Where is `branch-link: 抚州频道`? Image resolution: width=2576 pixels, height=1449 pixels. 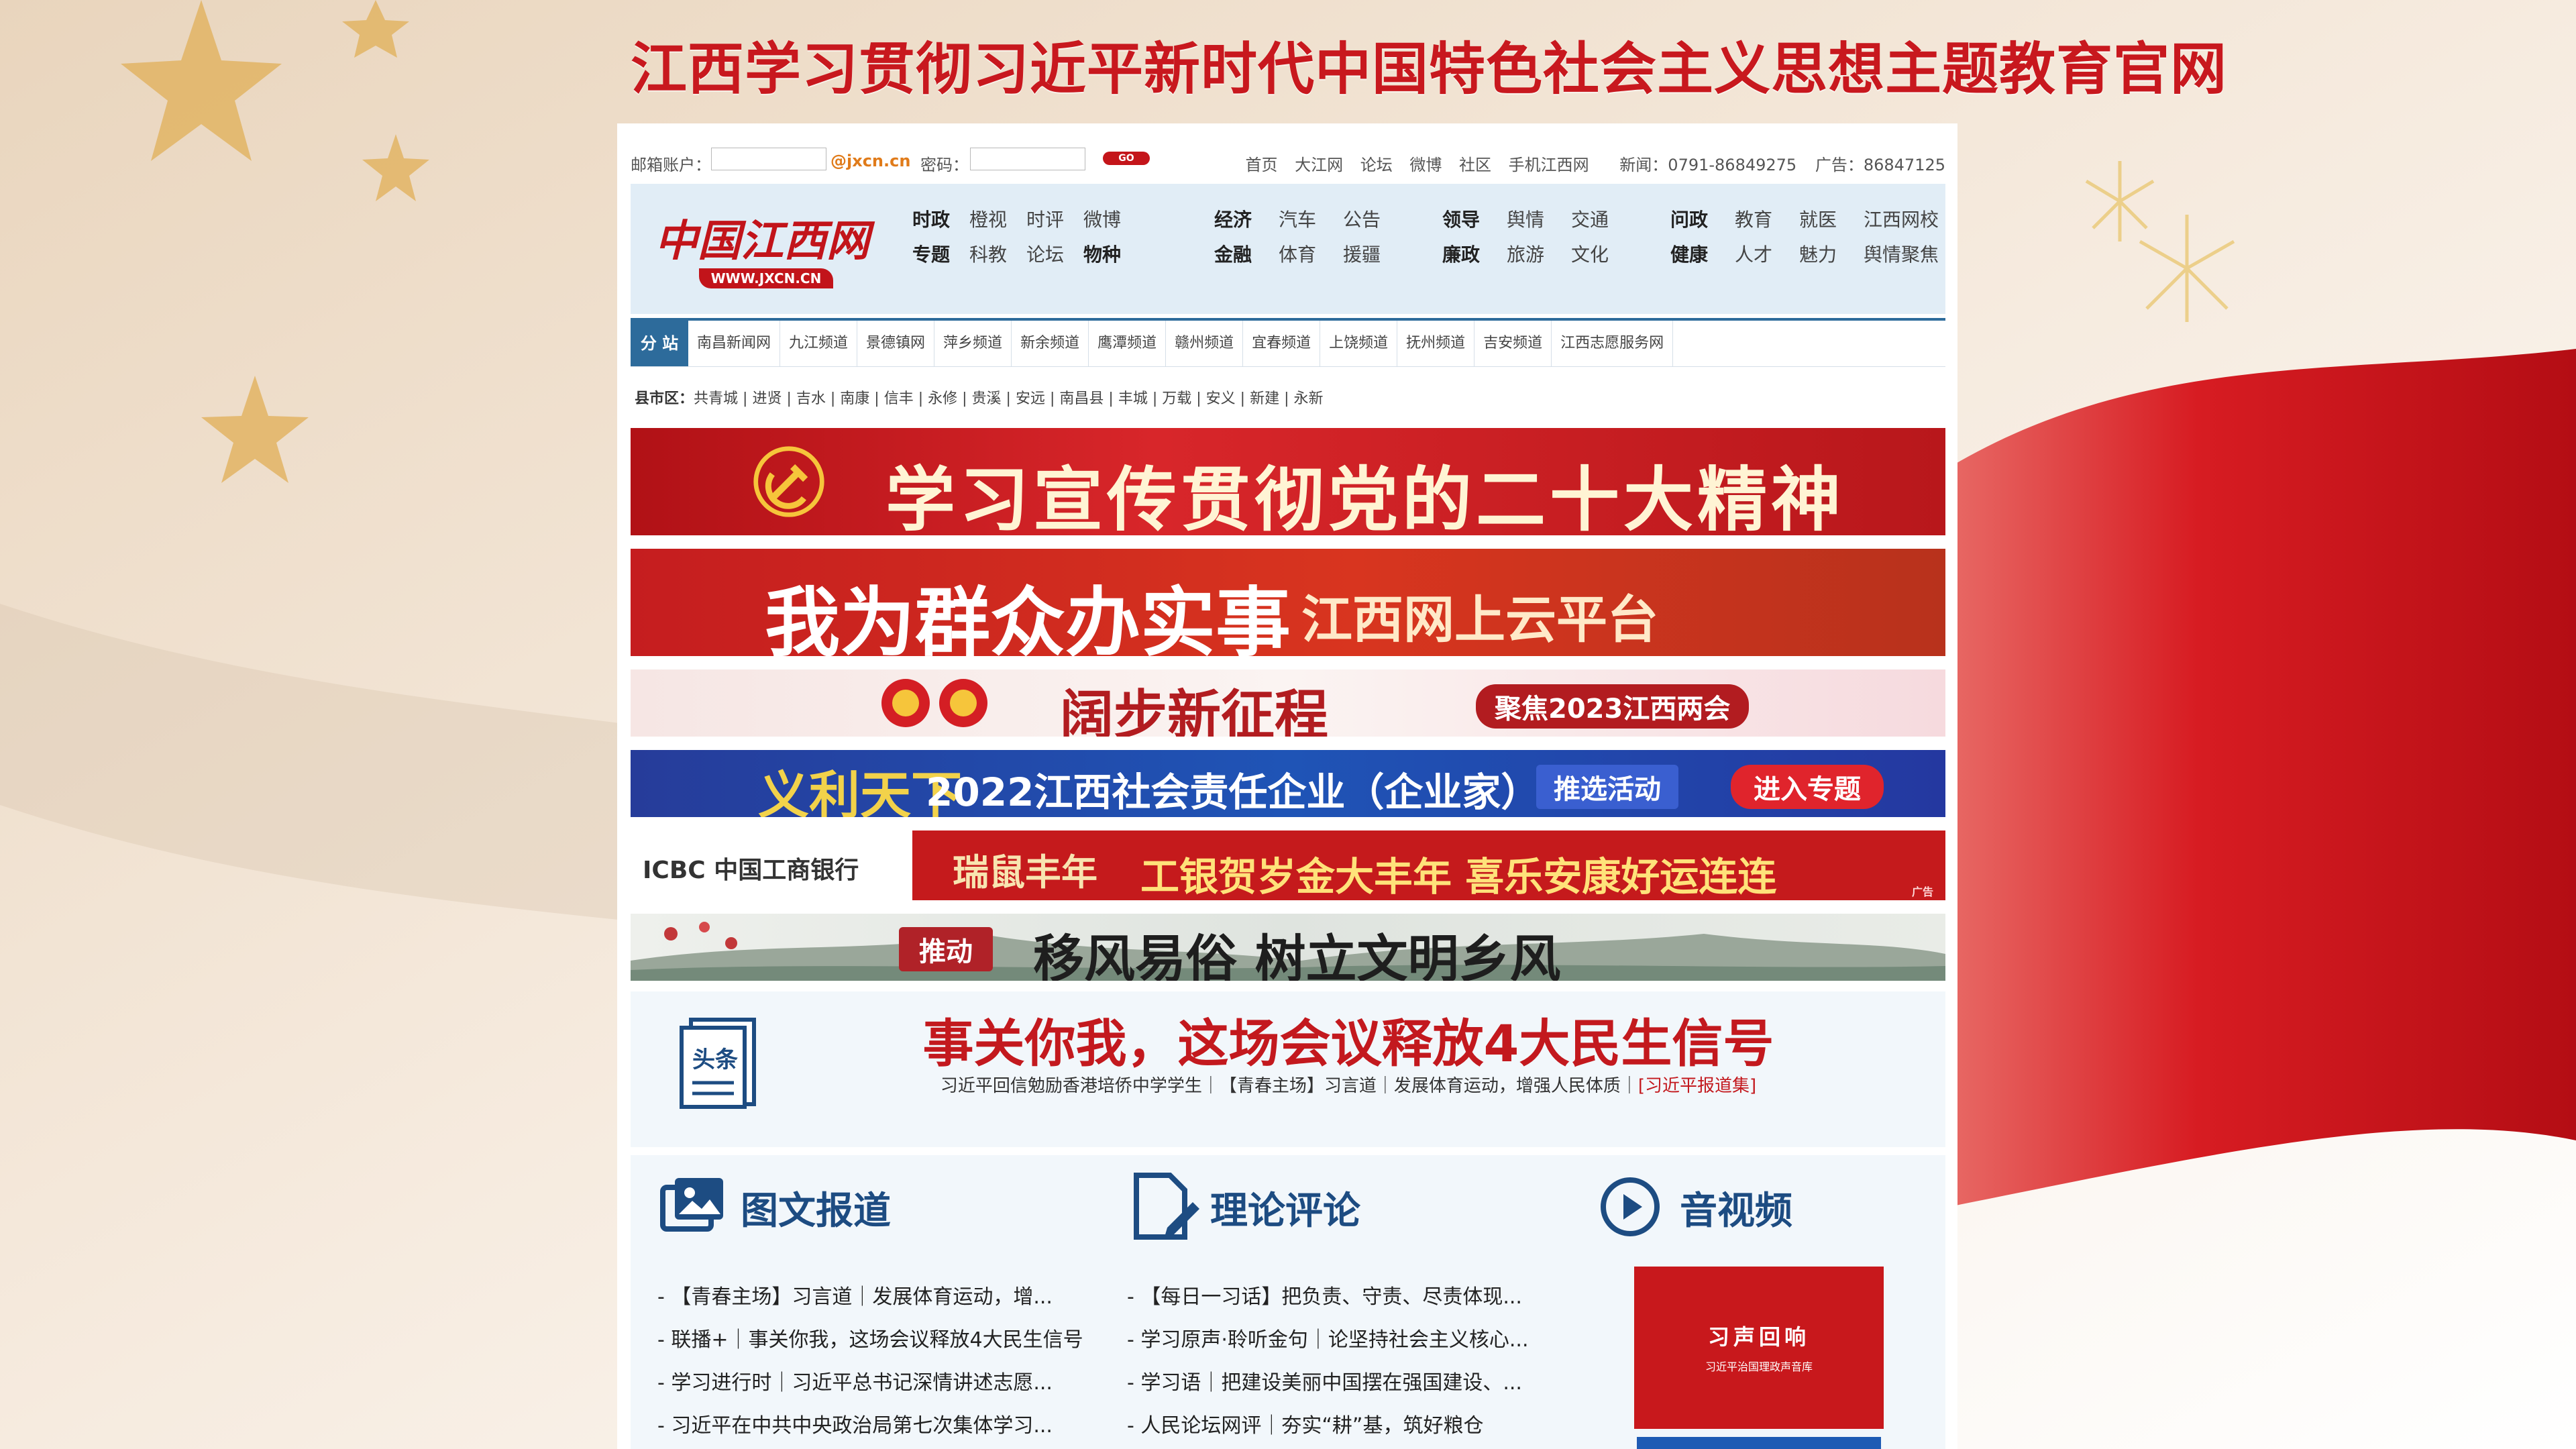 branch-link: 抚州频道 is located at coordinates (1436, 343).